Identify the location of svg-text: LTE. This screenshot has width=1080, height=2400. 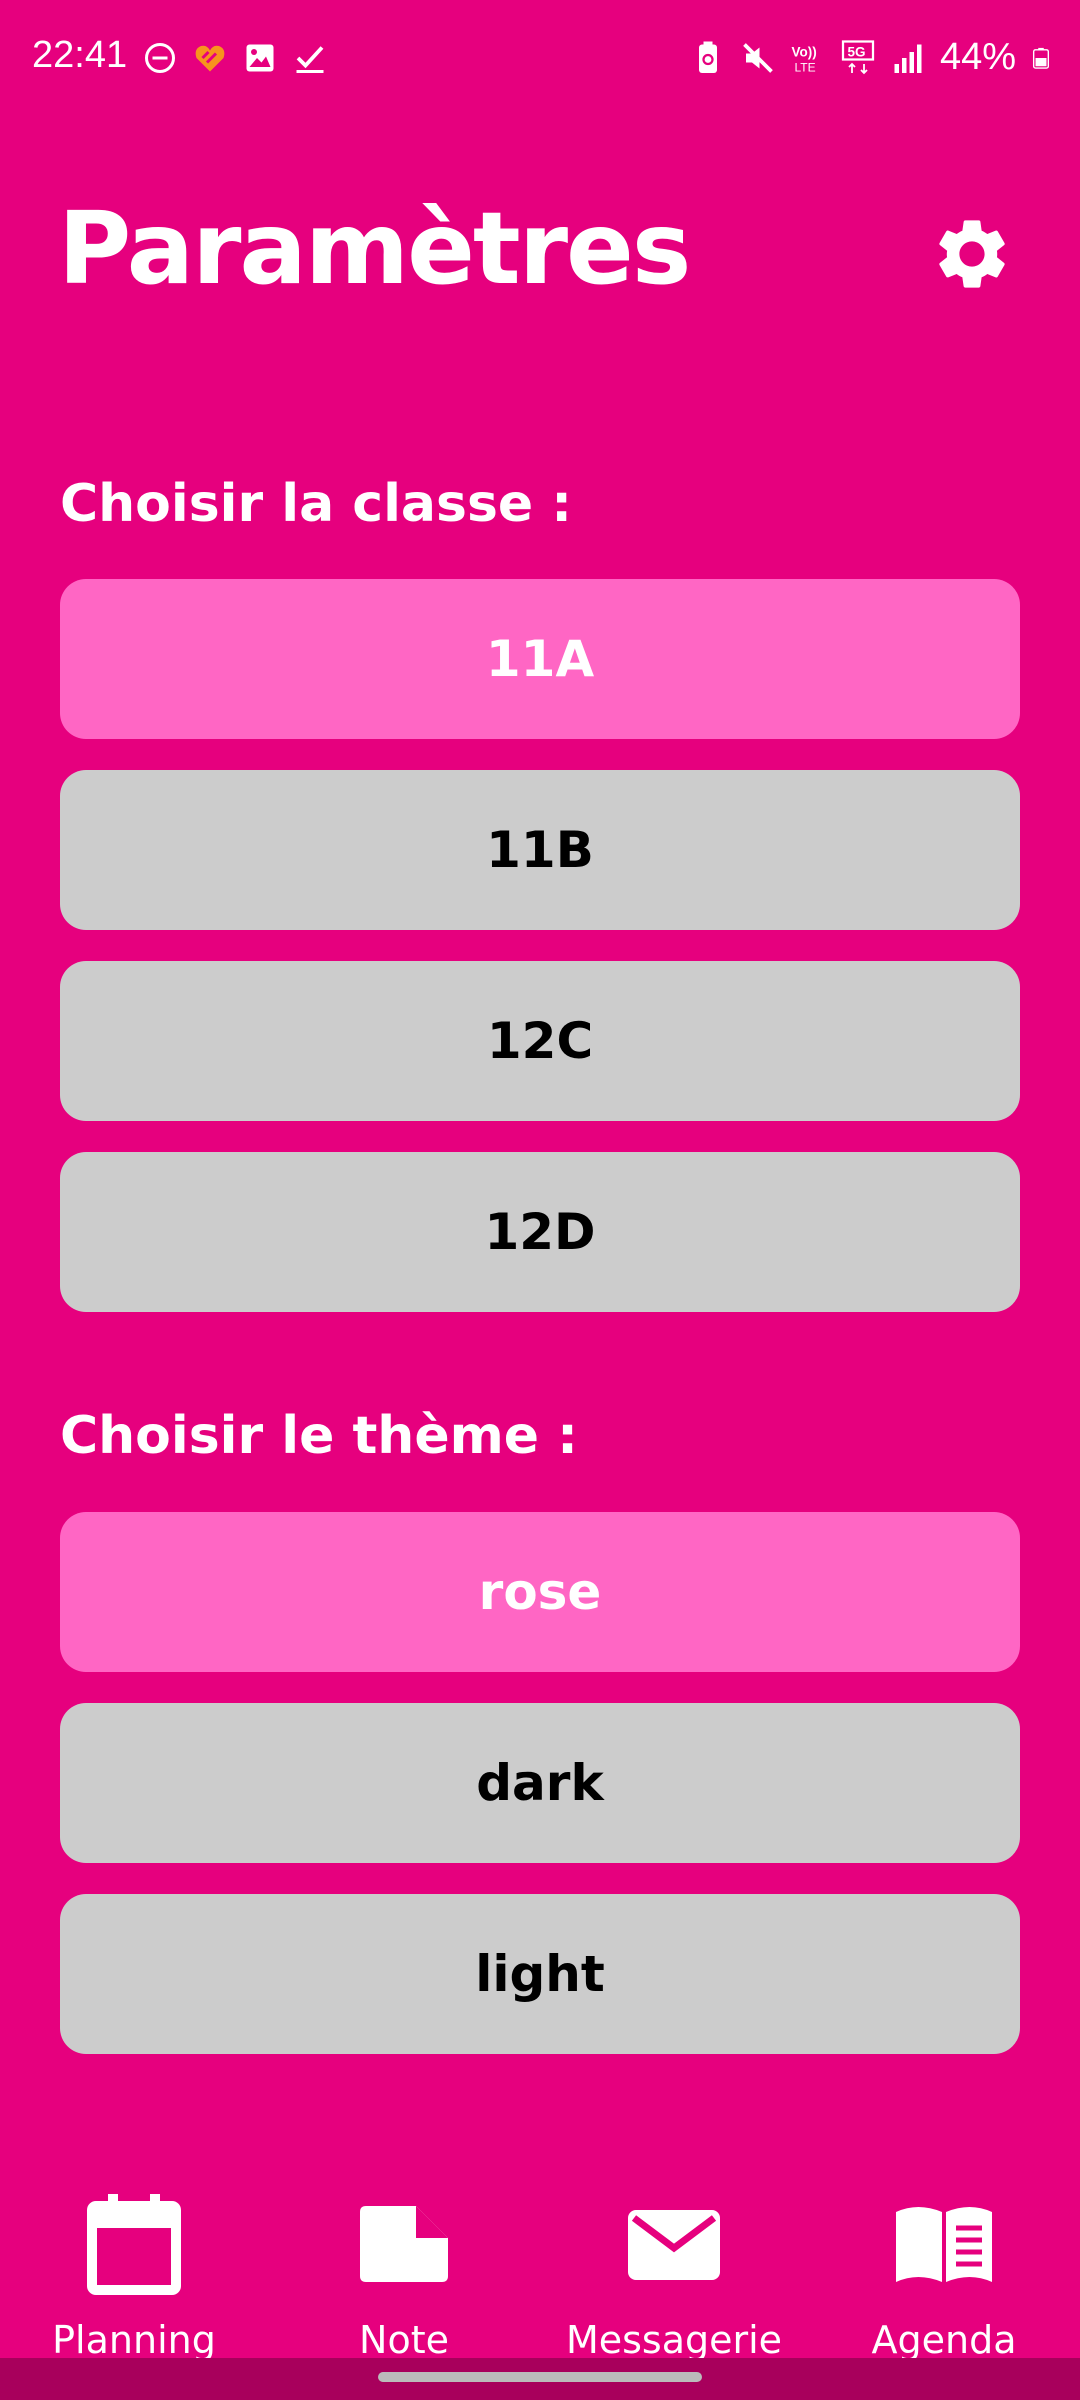
(804, 67).